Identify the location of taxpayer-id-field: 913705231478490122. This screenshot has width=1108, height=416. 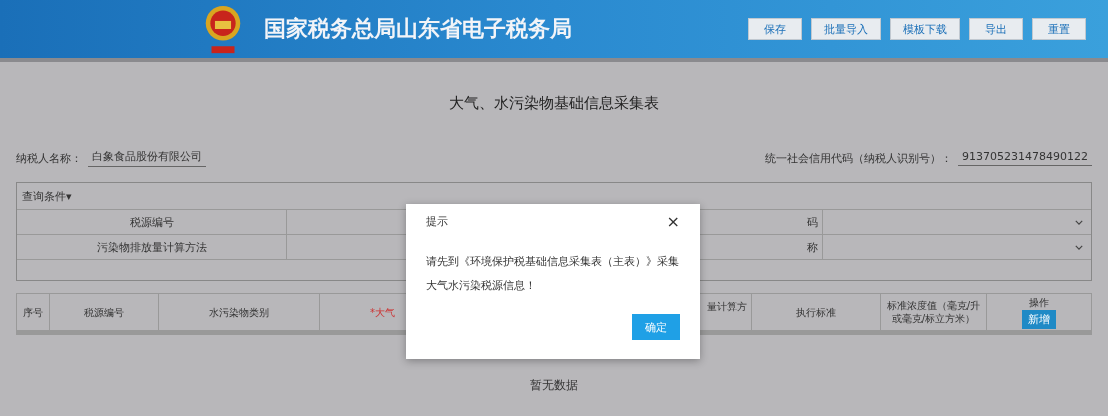
(1025, 158).